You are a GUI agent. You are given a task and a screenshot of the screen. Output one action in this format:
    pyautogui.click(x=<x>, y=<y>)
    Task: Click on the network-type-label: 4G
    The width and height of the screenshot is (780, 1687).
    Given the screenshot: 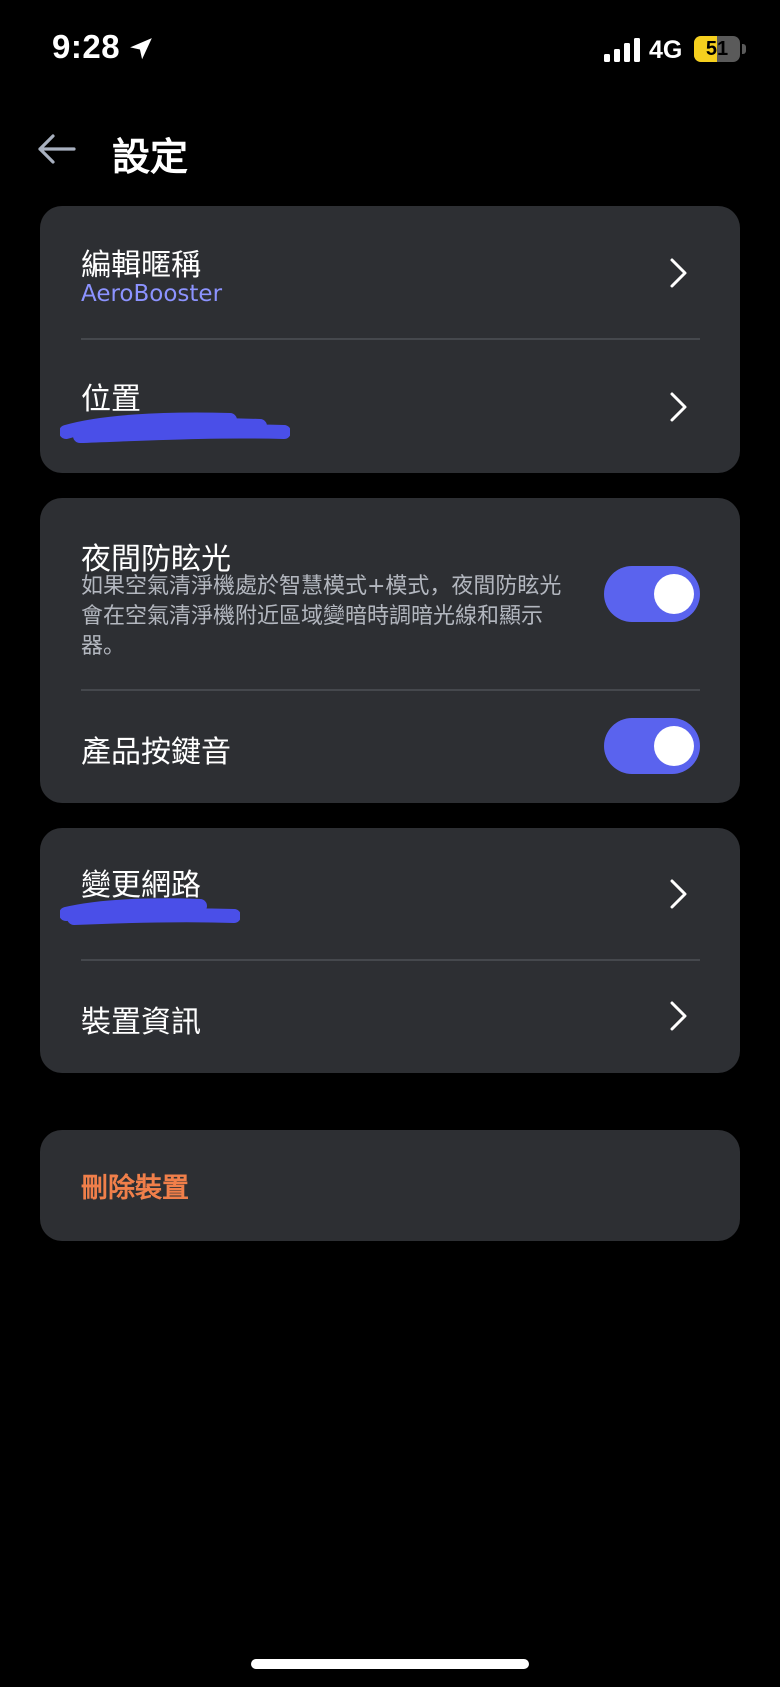 What is the action you would take?
    pyautogui.click(x=666, y=50)
    